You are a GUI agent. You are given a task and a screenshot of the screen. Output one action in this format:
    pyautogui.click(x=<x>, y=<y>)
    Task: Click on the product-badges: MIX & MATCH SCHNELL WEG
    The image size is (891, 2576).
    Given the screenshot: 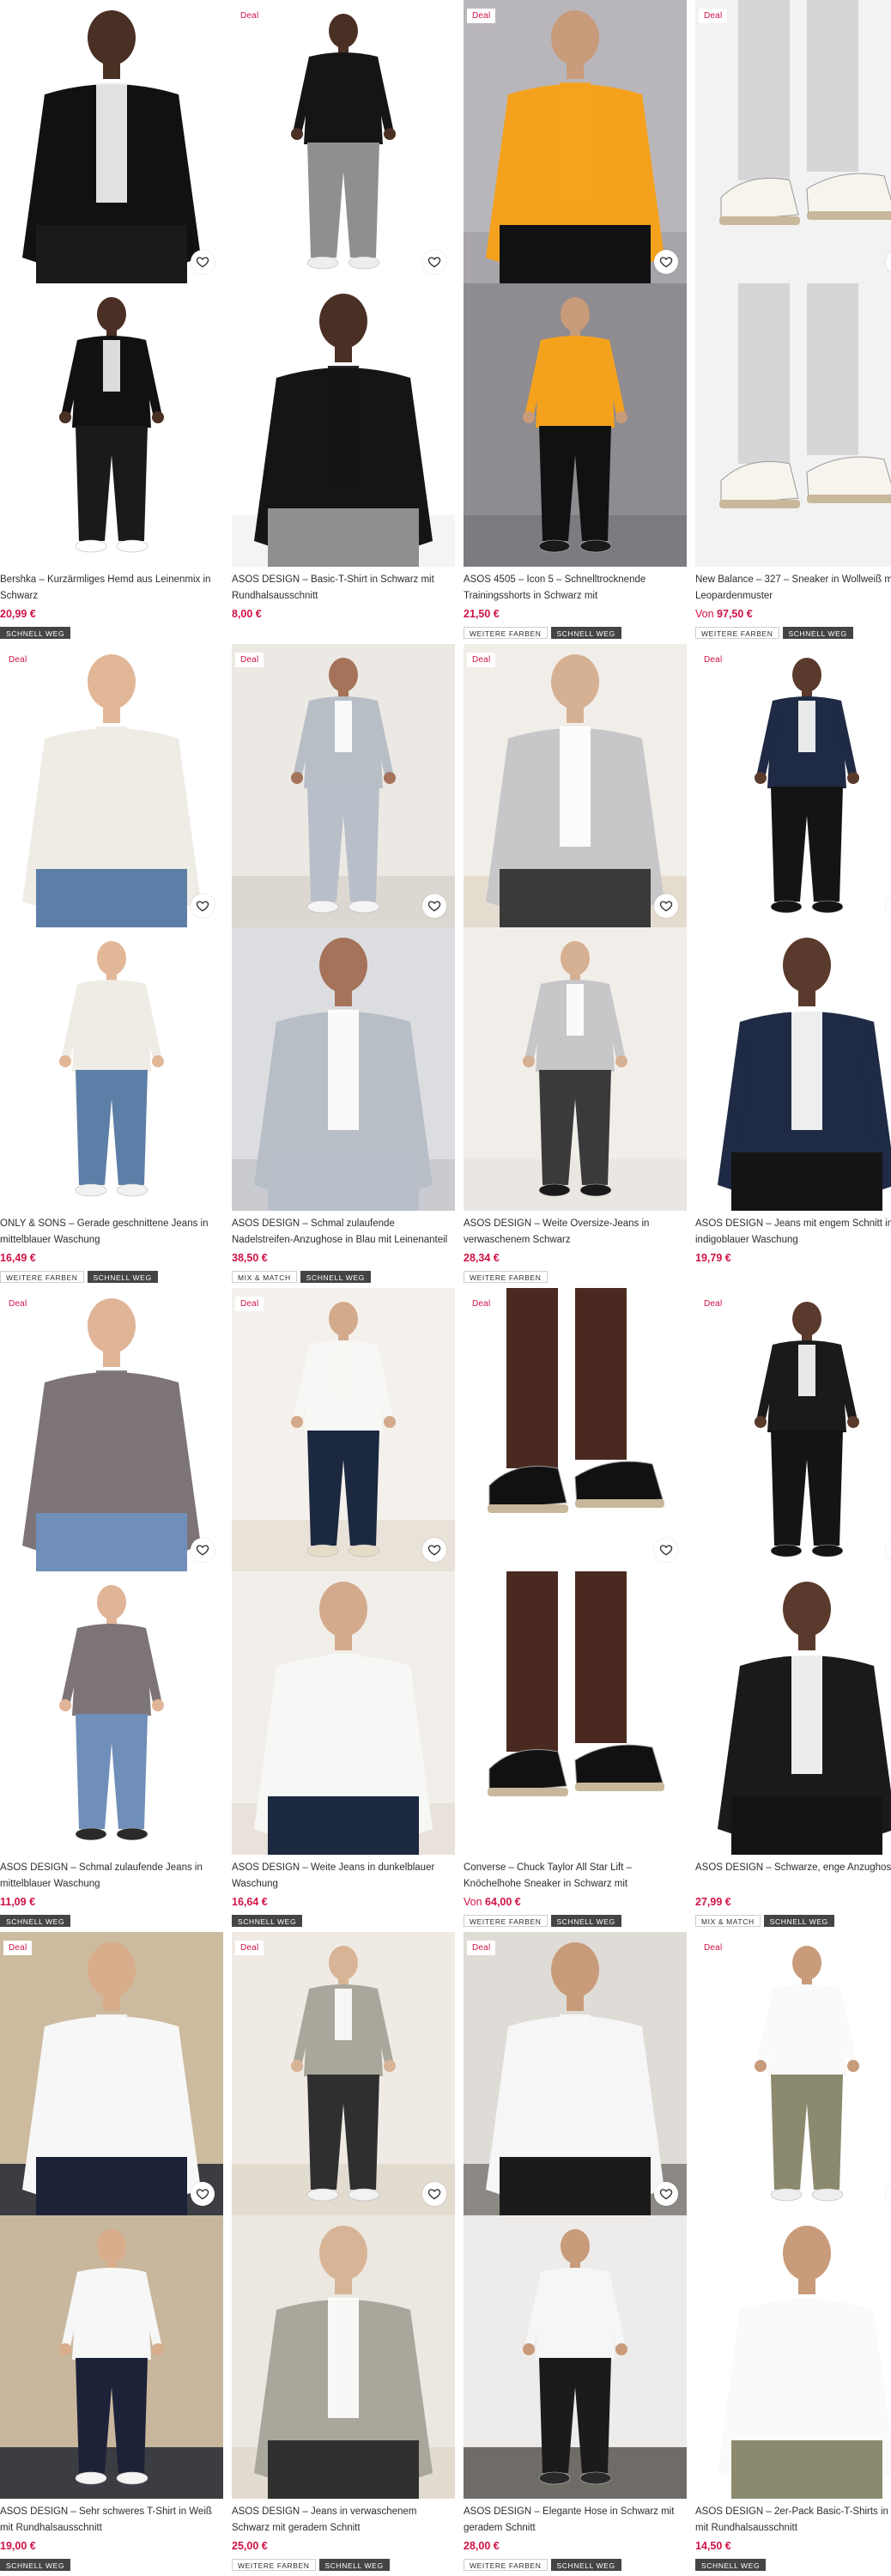 What is the action you would take?
    pyautogui.click(x=793, y=1921)
    